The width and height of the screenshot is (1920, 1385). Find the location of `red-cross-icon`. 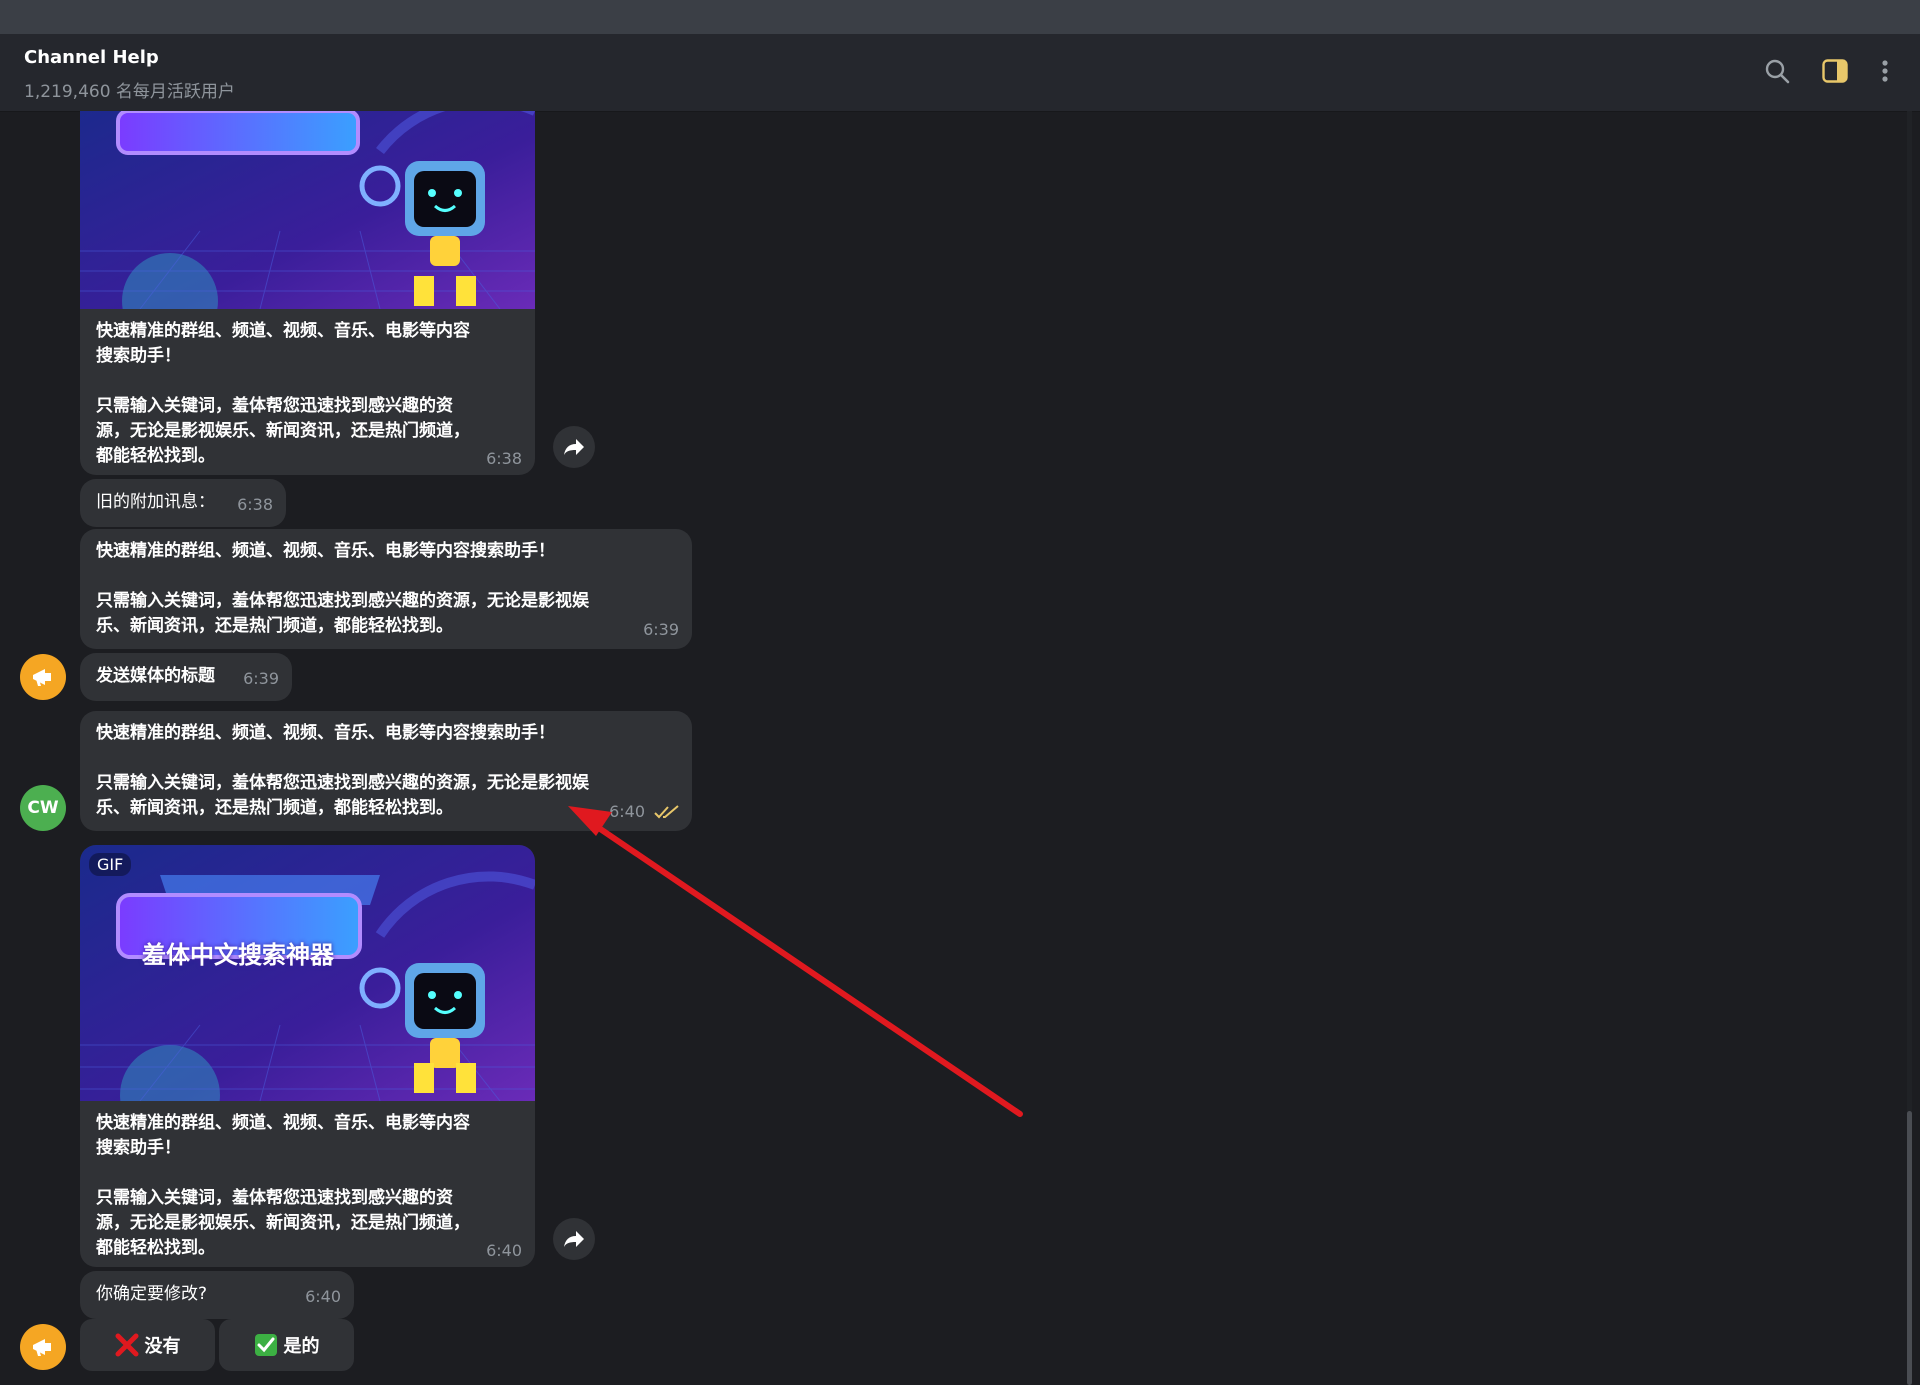

red-cross-icon is located at coordinates (126, 1345).